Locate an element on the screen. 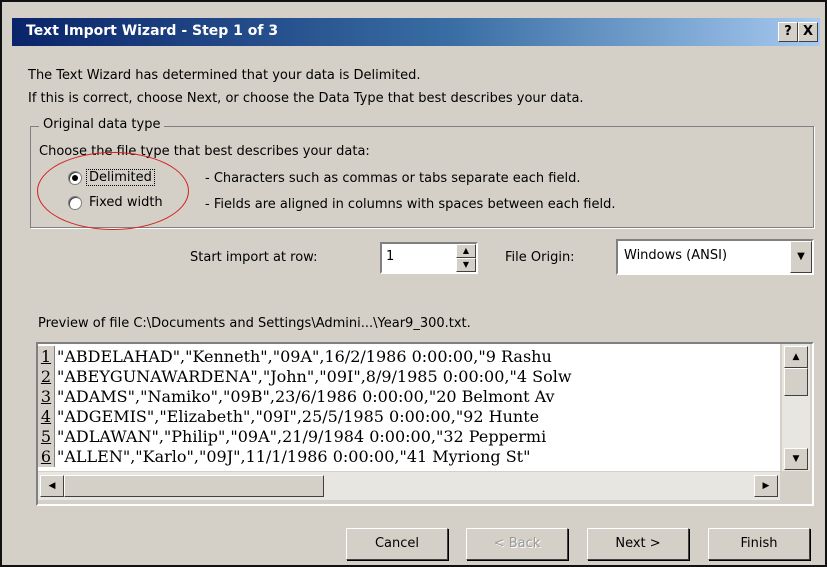  scroll-corner is located at coordinates (796, 486).